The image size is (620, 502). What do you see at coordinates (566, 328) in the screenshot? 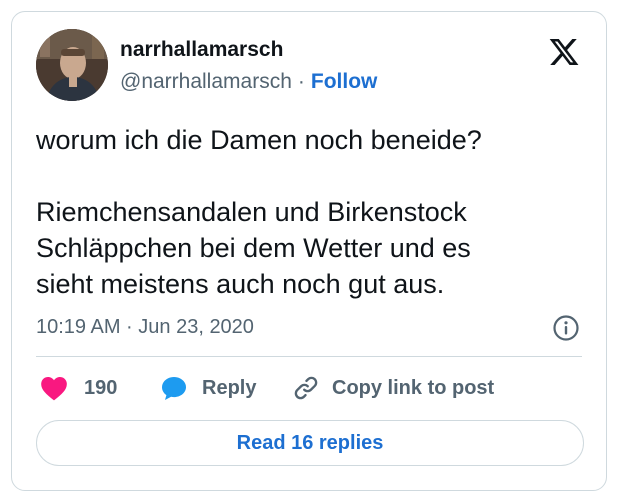
I see `info-icon` at bounding box center [566, 328].